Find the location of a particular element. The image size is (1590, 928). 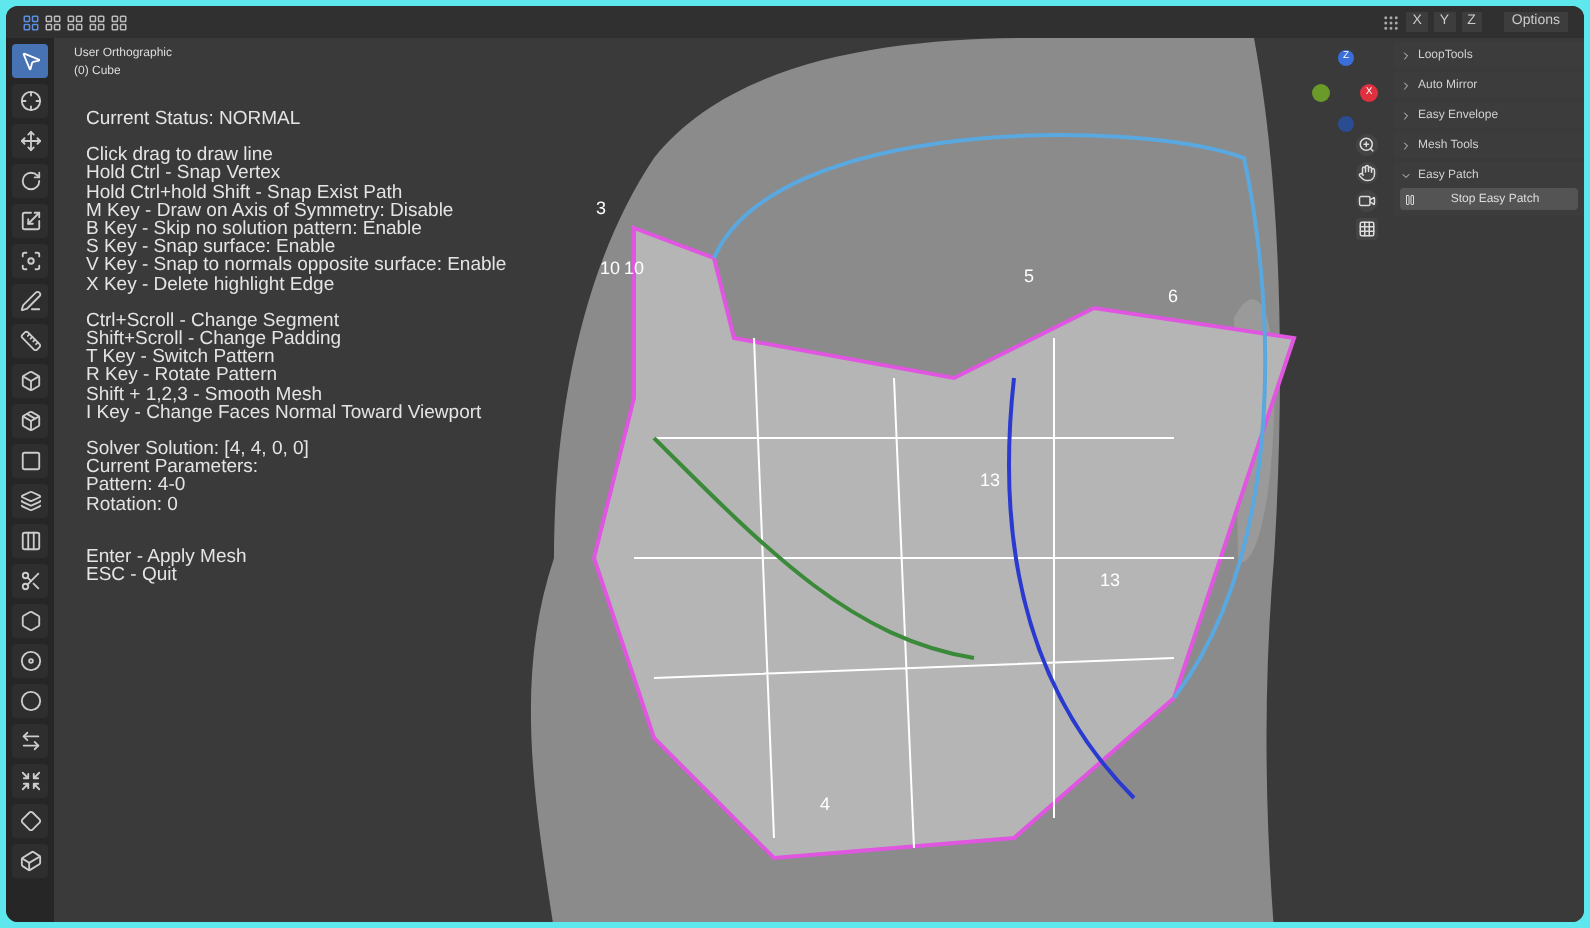

status-line: T Key - Switch Pattern is located at coordinates (180, 357).